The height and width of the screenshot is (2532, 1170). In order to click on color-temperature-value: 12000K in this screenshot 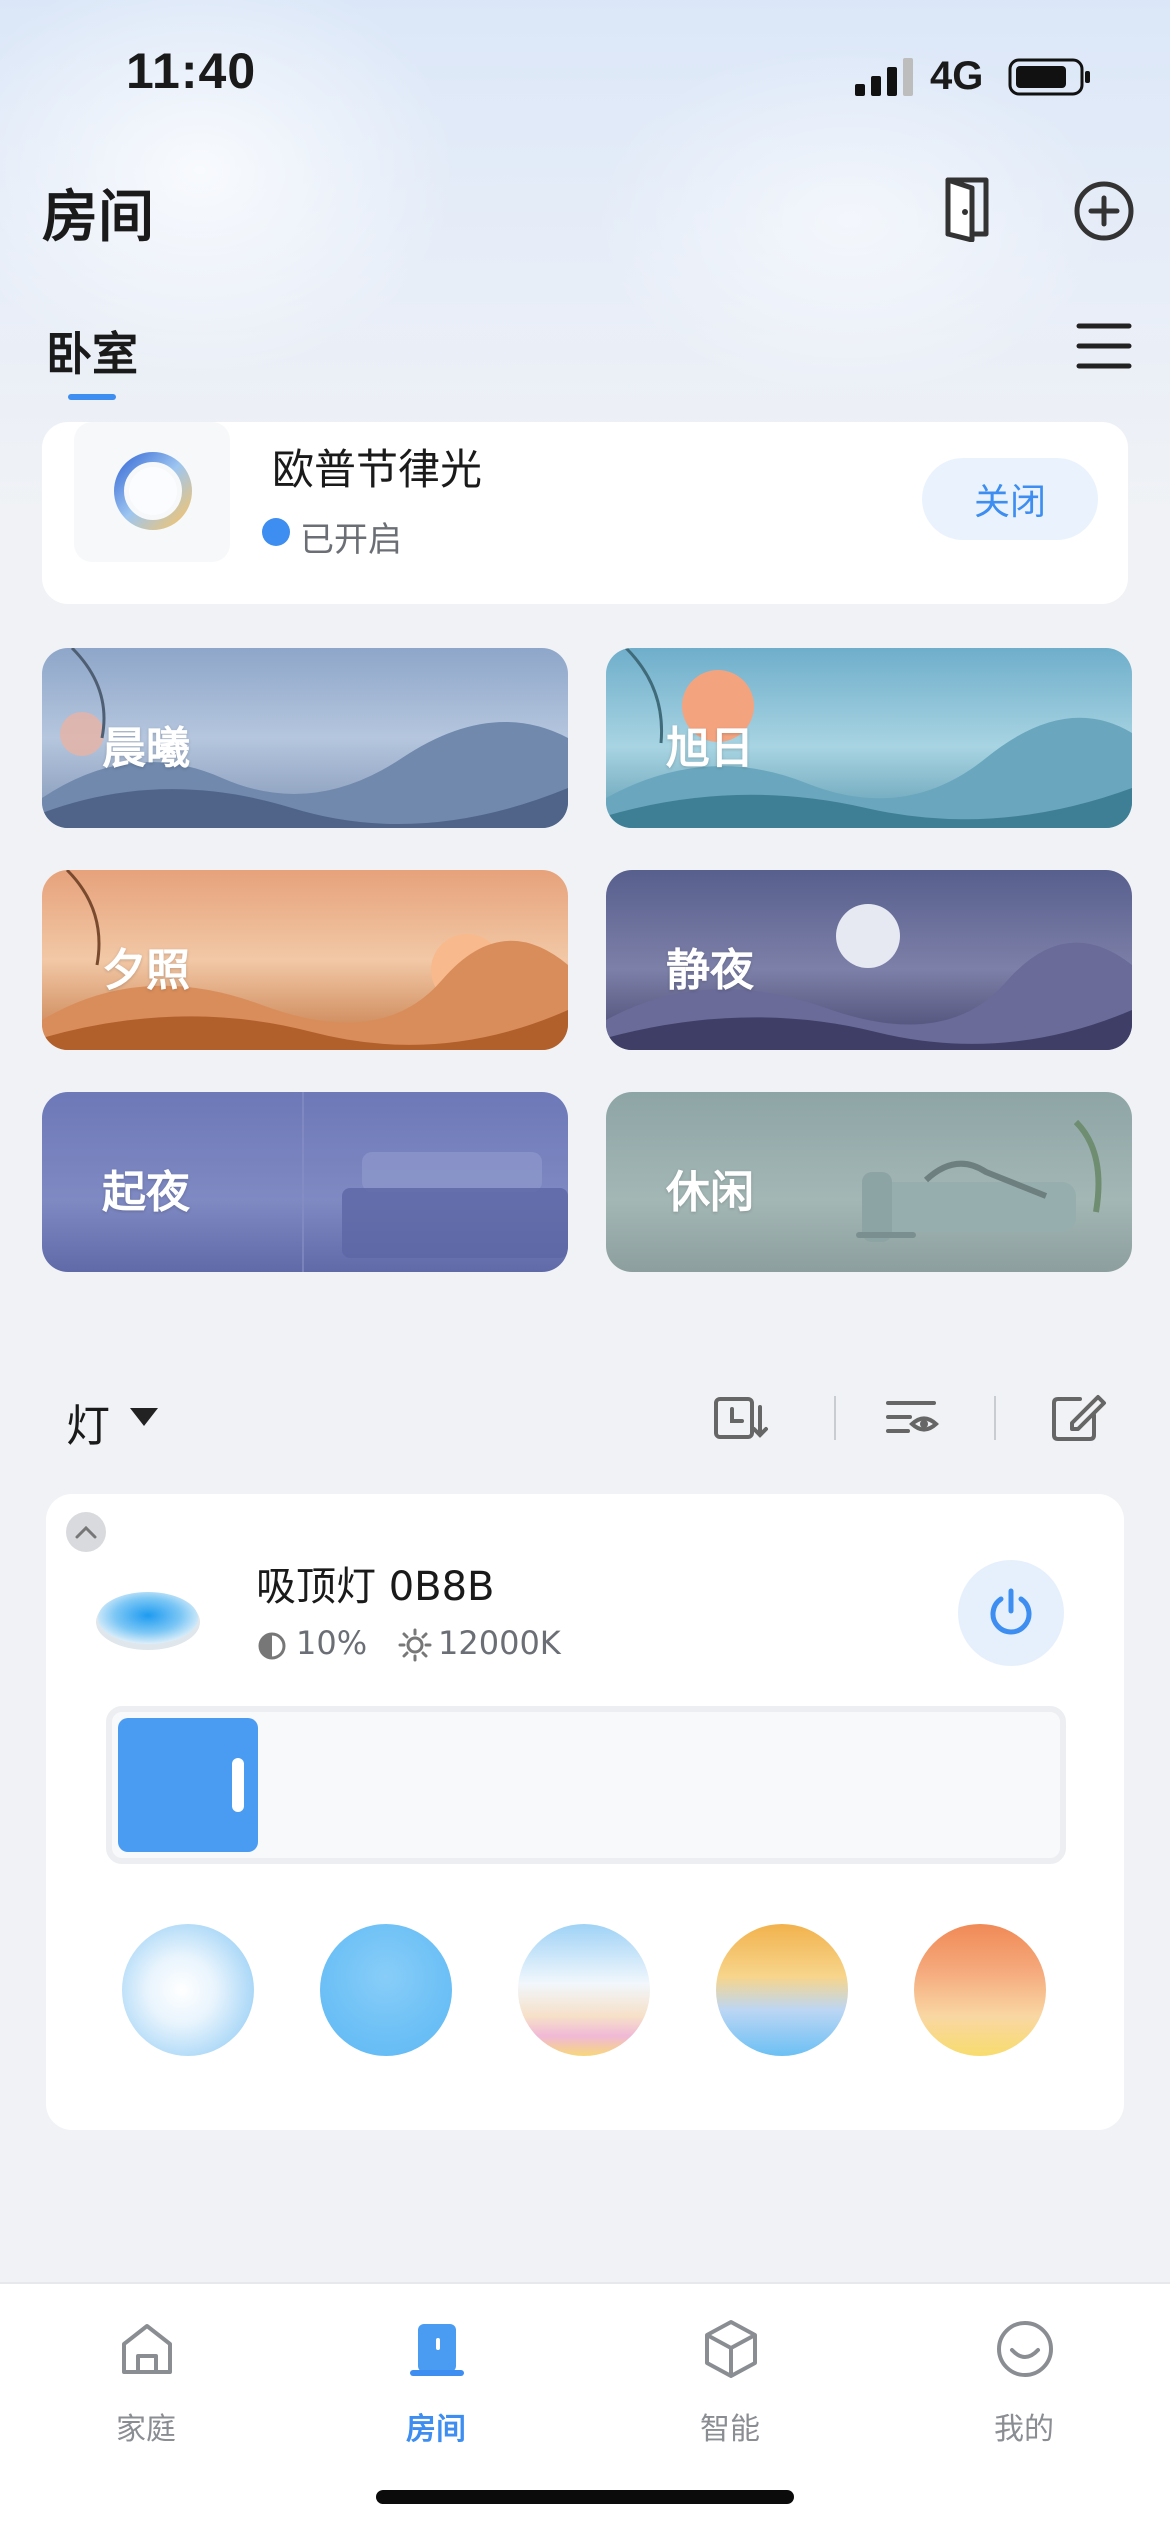, I will do `click(499, 1643)`.